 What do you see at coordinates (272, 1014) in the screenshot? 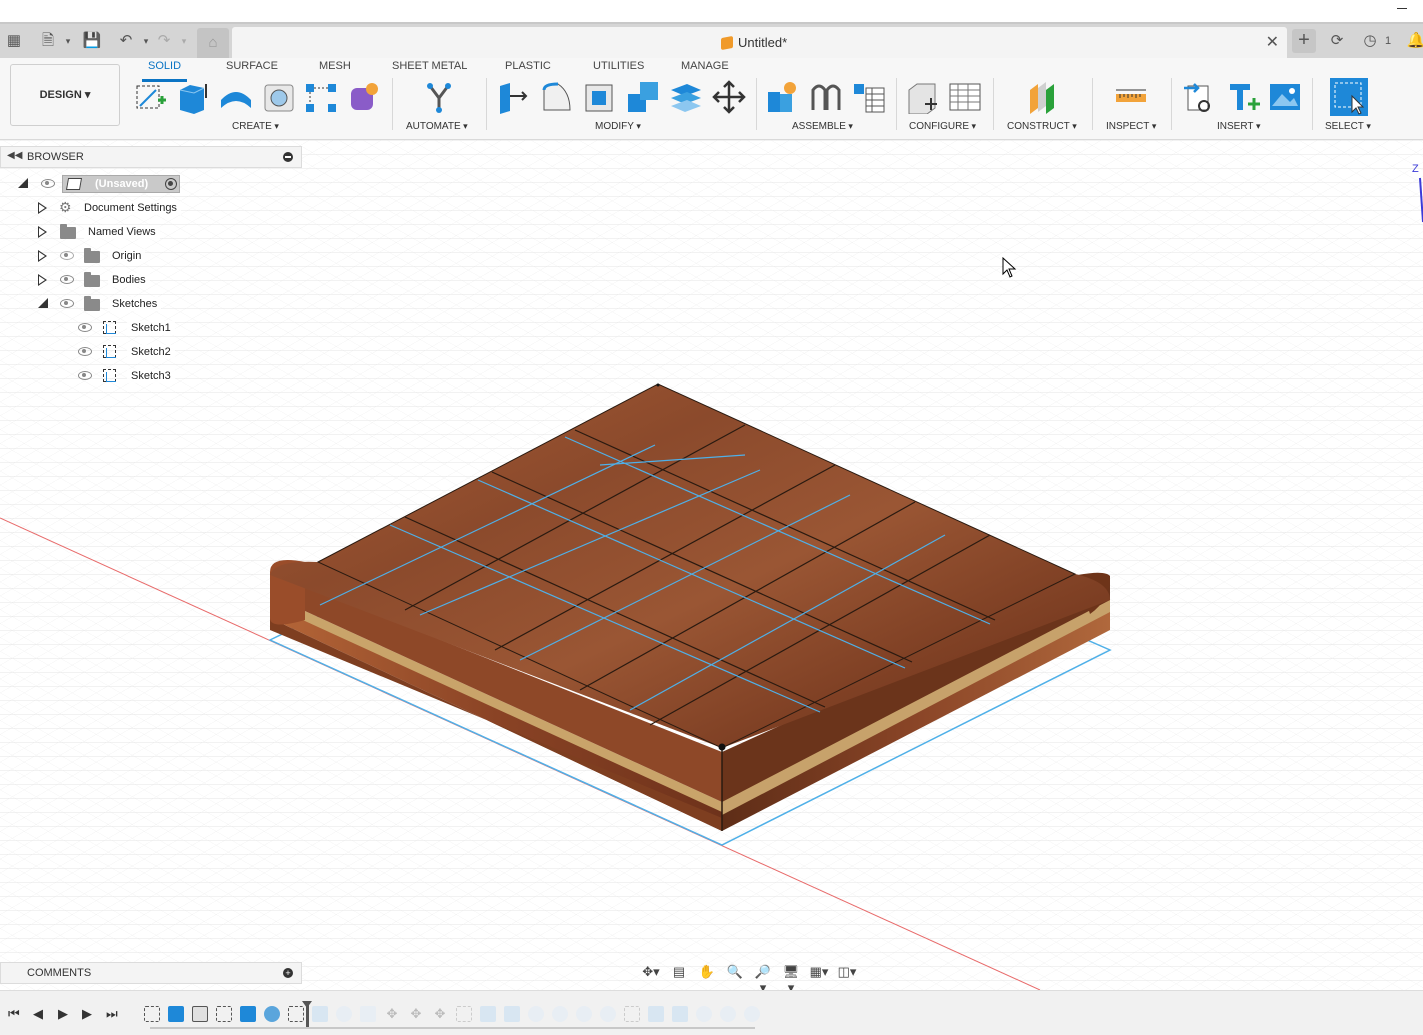
I see `timeline-fillet-icon` at bounding box center [272, 1014].